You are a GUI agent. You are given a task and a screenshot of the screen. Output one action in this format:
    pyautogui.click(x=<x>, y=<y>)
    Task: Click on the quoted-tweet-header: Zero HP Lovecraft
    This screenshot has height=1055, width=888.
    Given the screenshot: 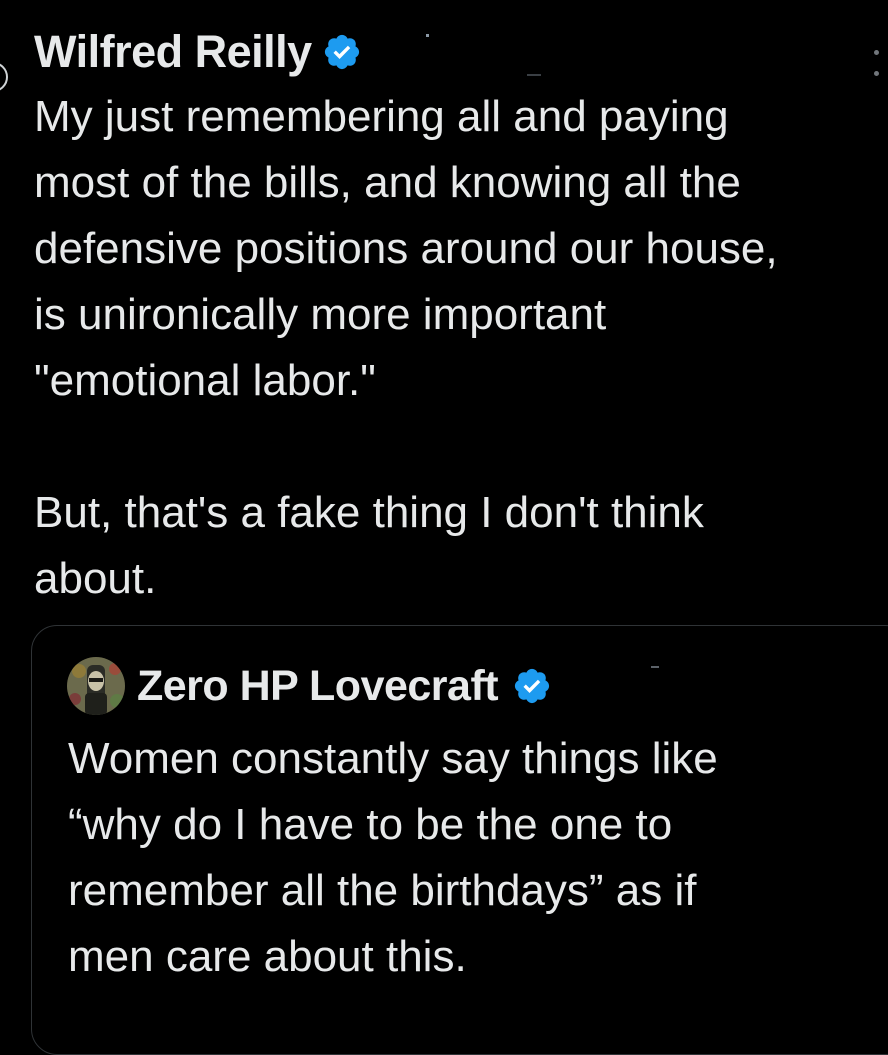 What is the action you would take?
    pyautogui.click(x=309, y=686)
    